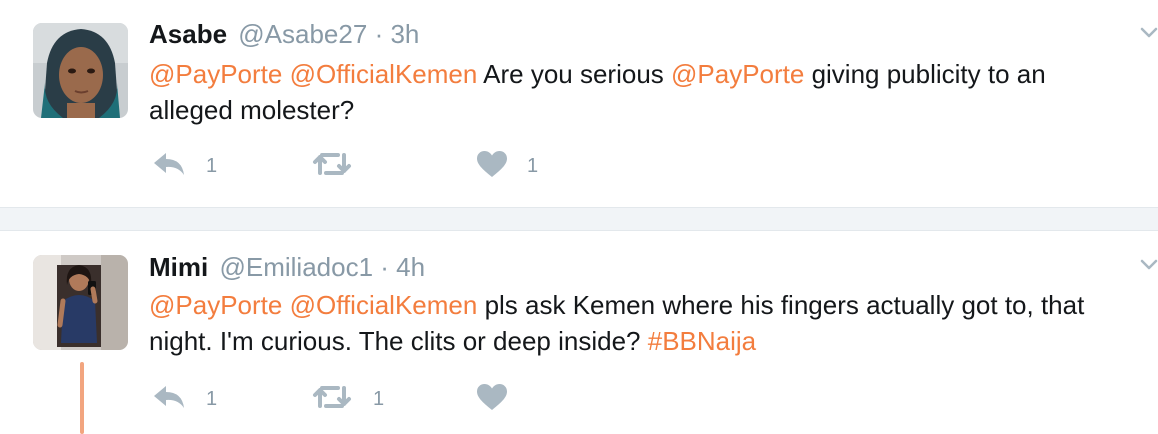 The image size is (1158, 434). What do you see at coordinates (533, 166) in the screenshot?
I see `like-count: 1` at bounding box center [533, 166].